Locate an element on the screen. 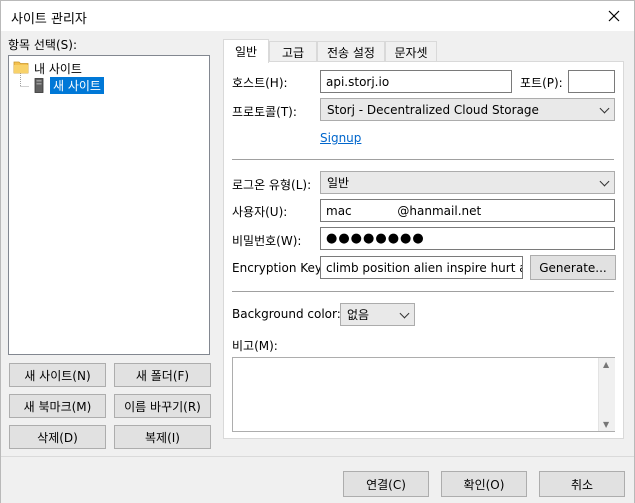 Image resolution: width=635 pixels, height=503 pixels. scroll-up-icon: ▲ is located at coordinates (606, 364).